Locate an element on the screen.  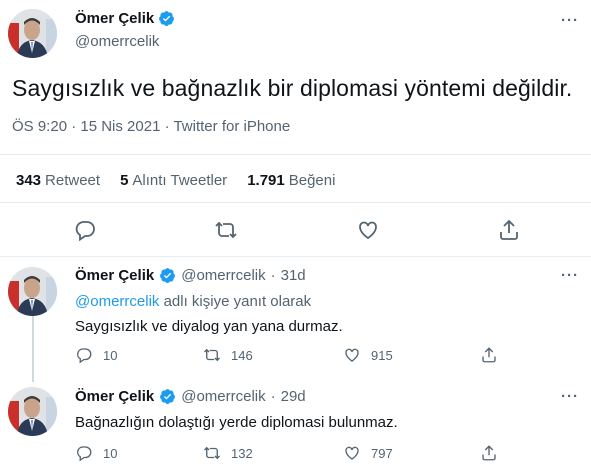
reply-header: Ömer Çelik @omerrcelik · 29d is located at coordinates (190, 396).